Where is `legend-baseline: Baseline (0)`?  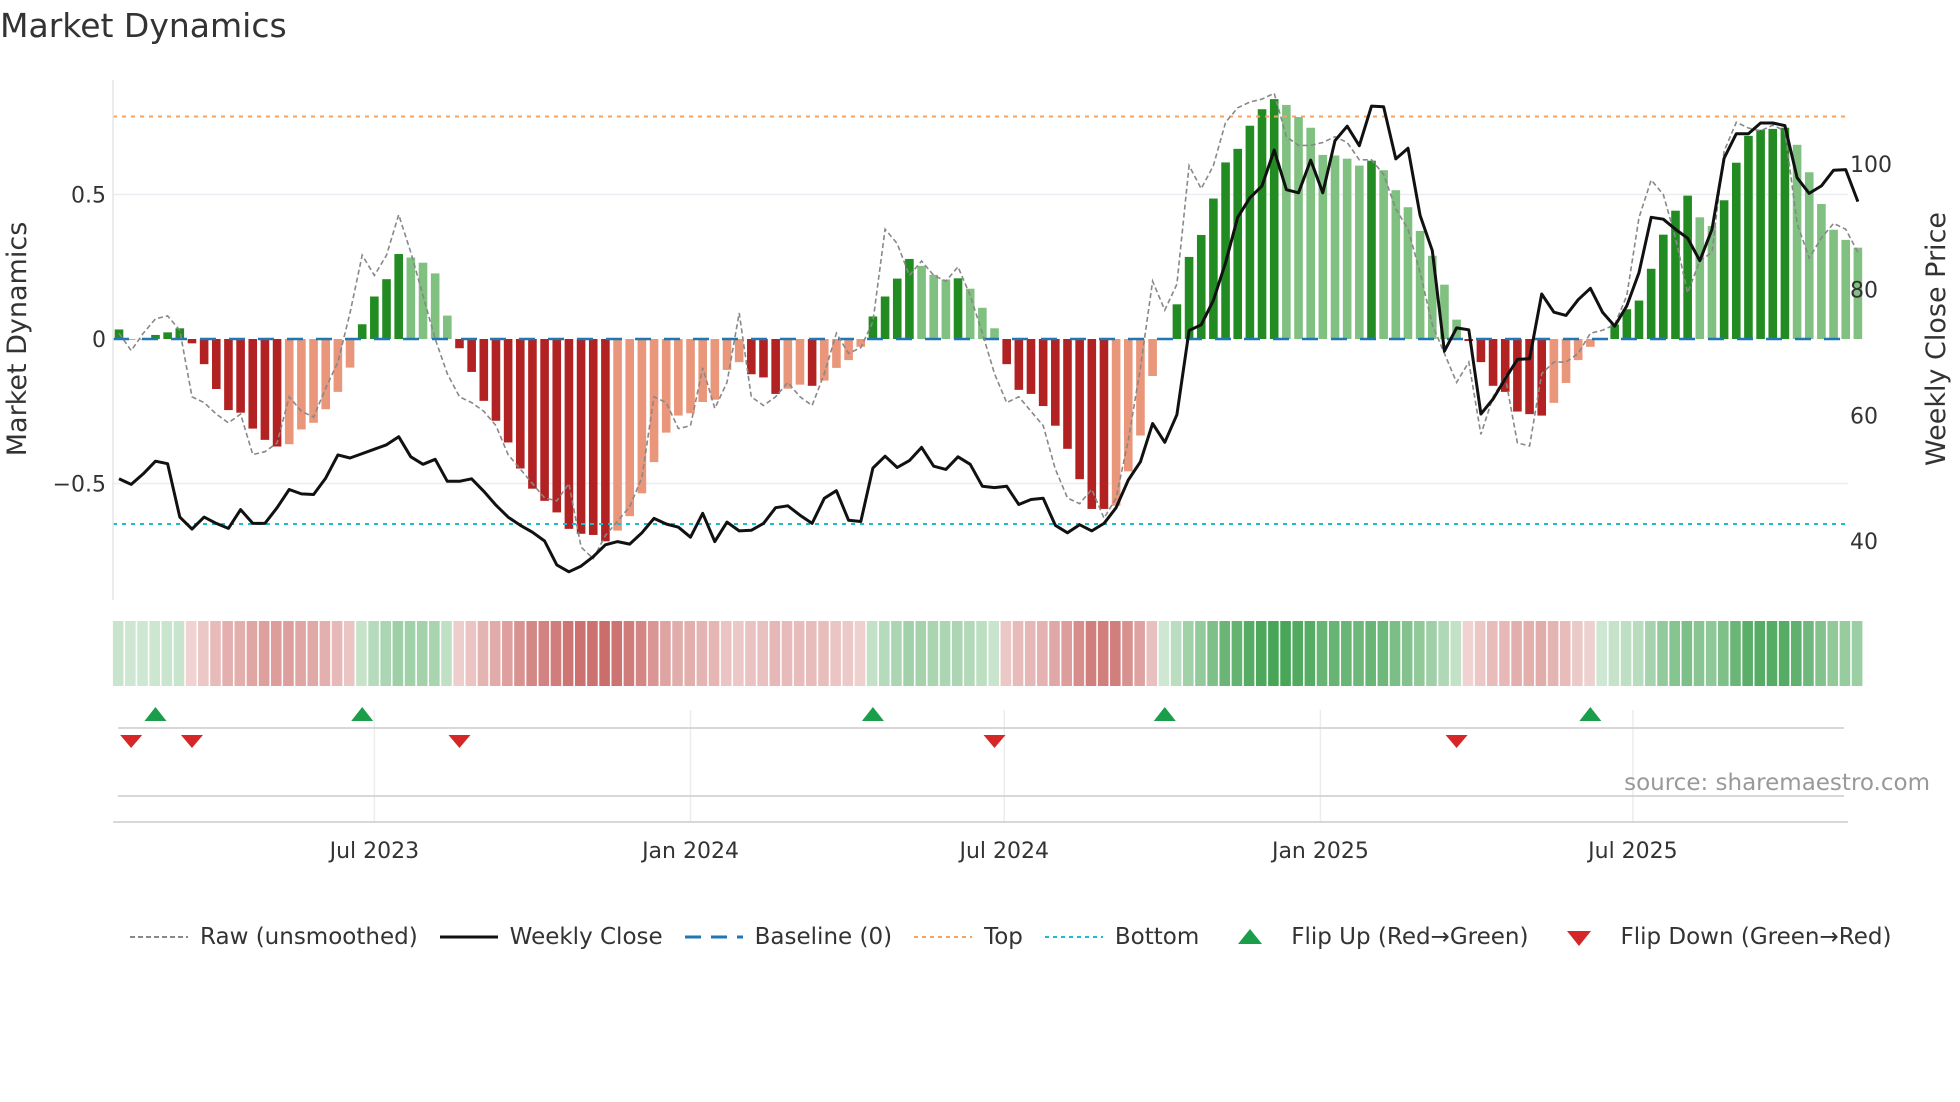
legend-baseline: Baseline (0) is located at coordinates (788, 937).